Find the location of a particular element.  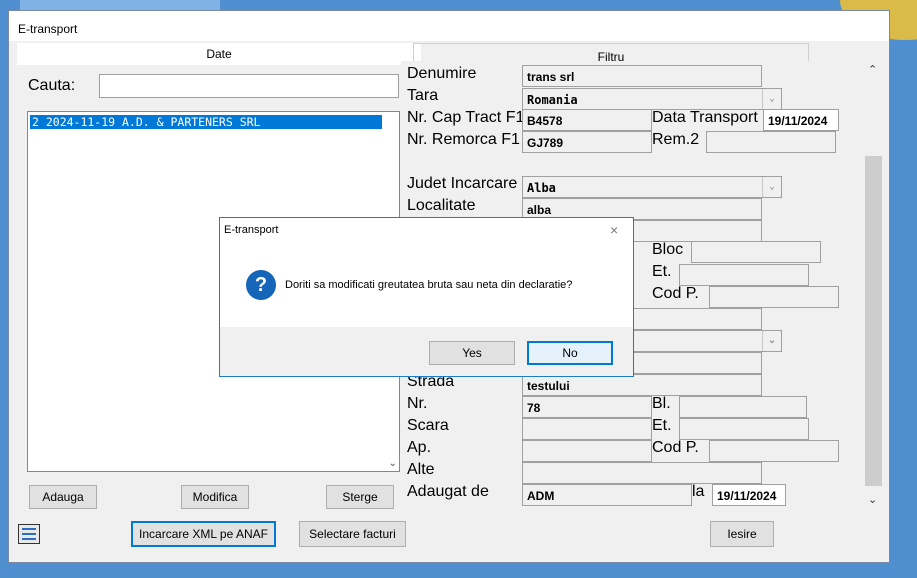

et2-label: Et. is located at coordinates (662, 425).